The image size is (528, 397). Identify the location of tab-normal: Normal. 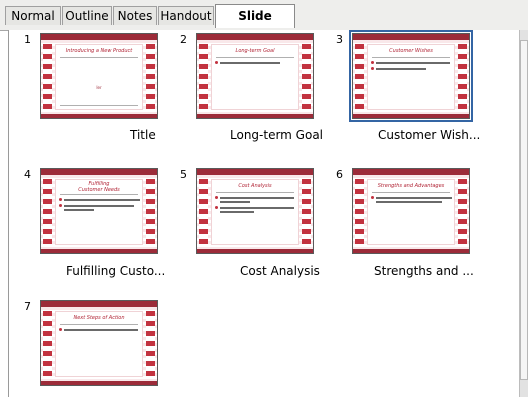
(33, 15).